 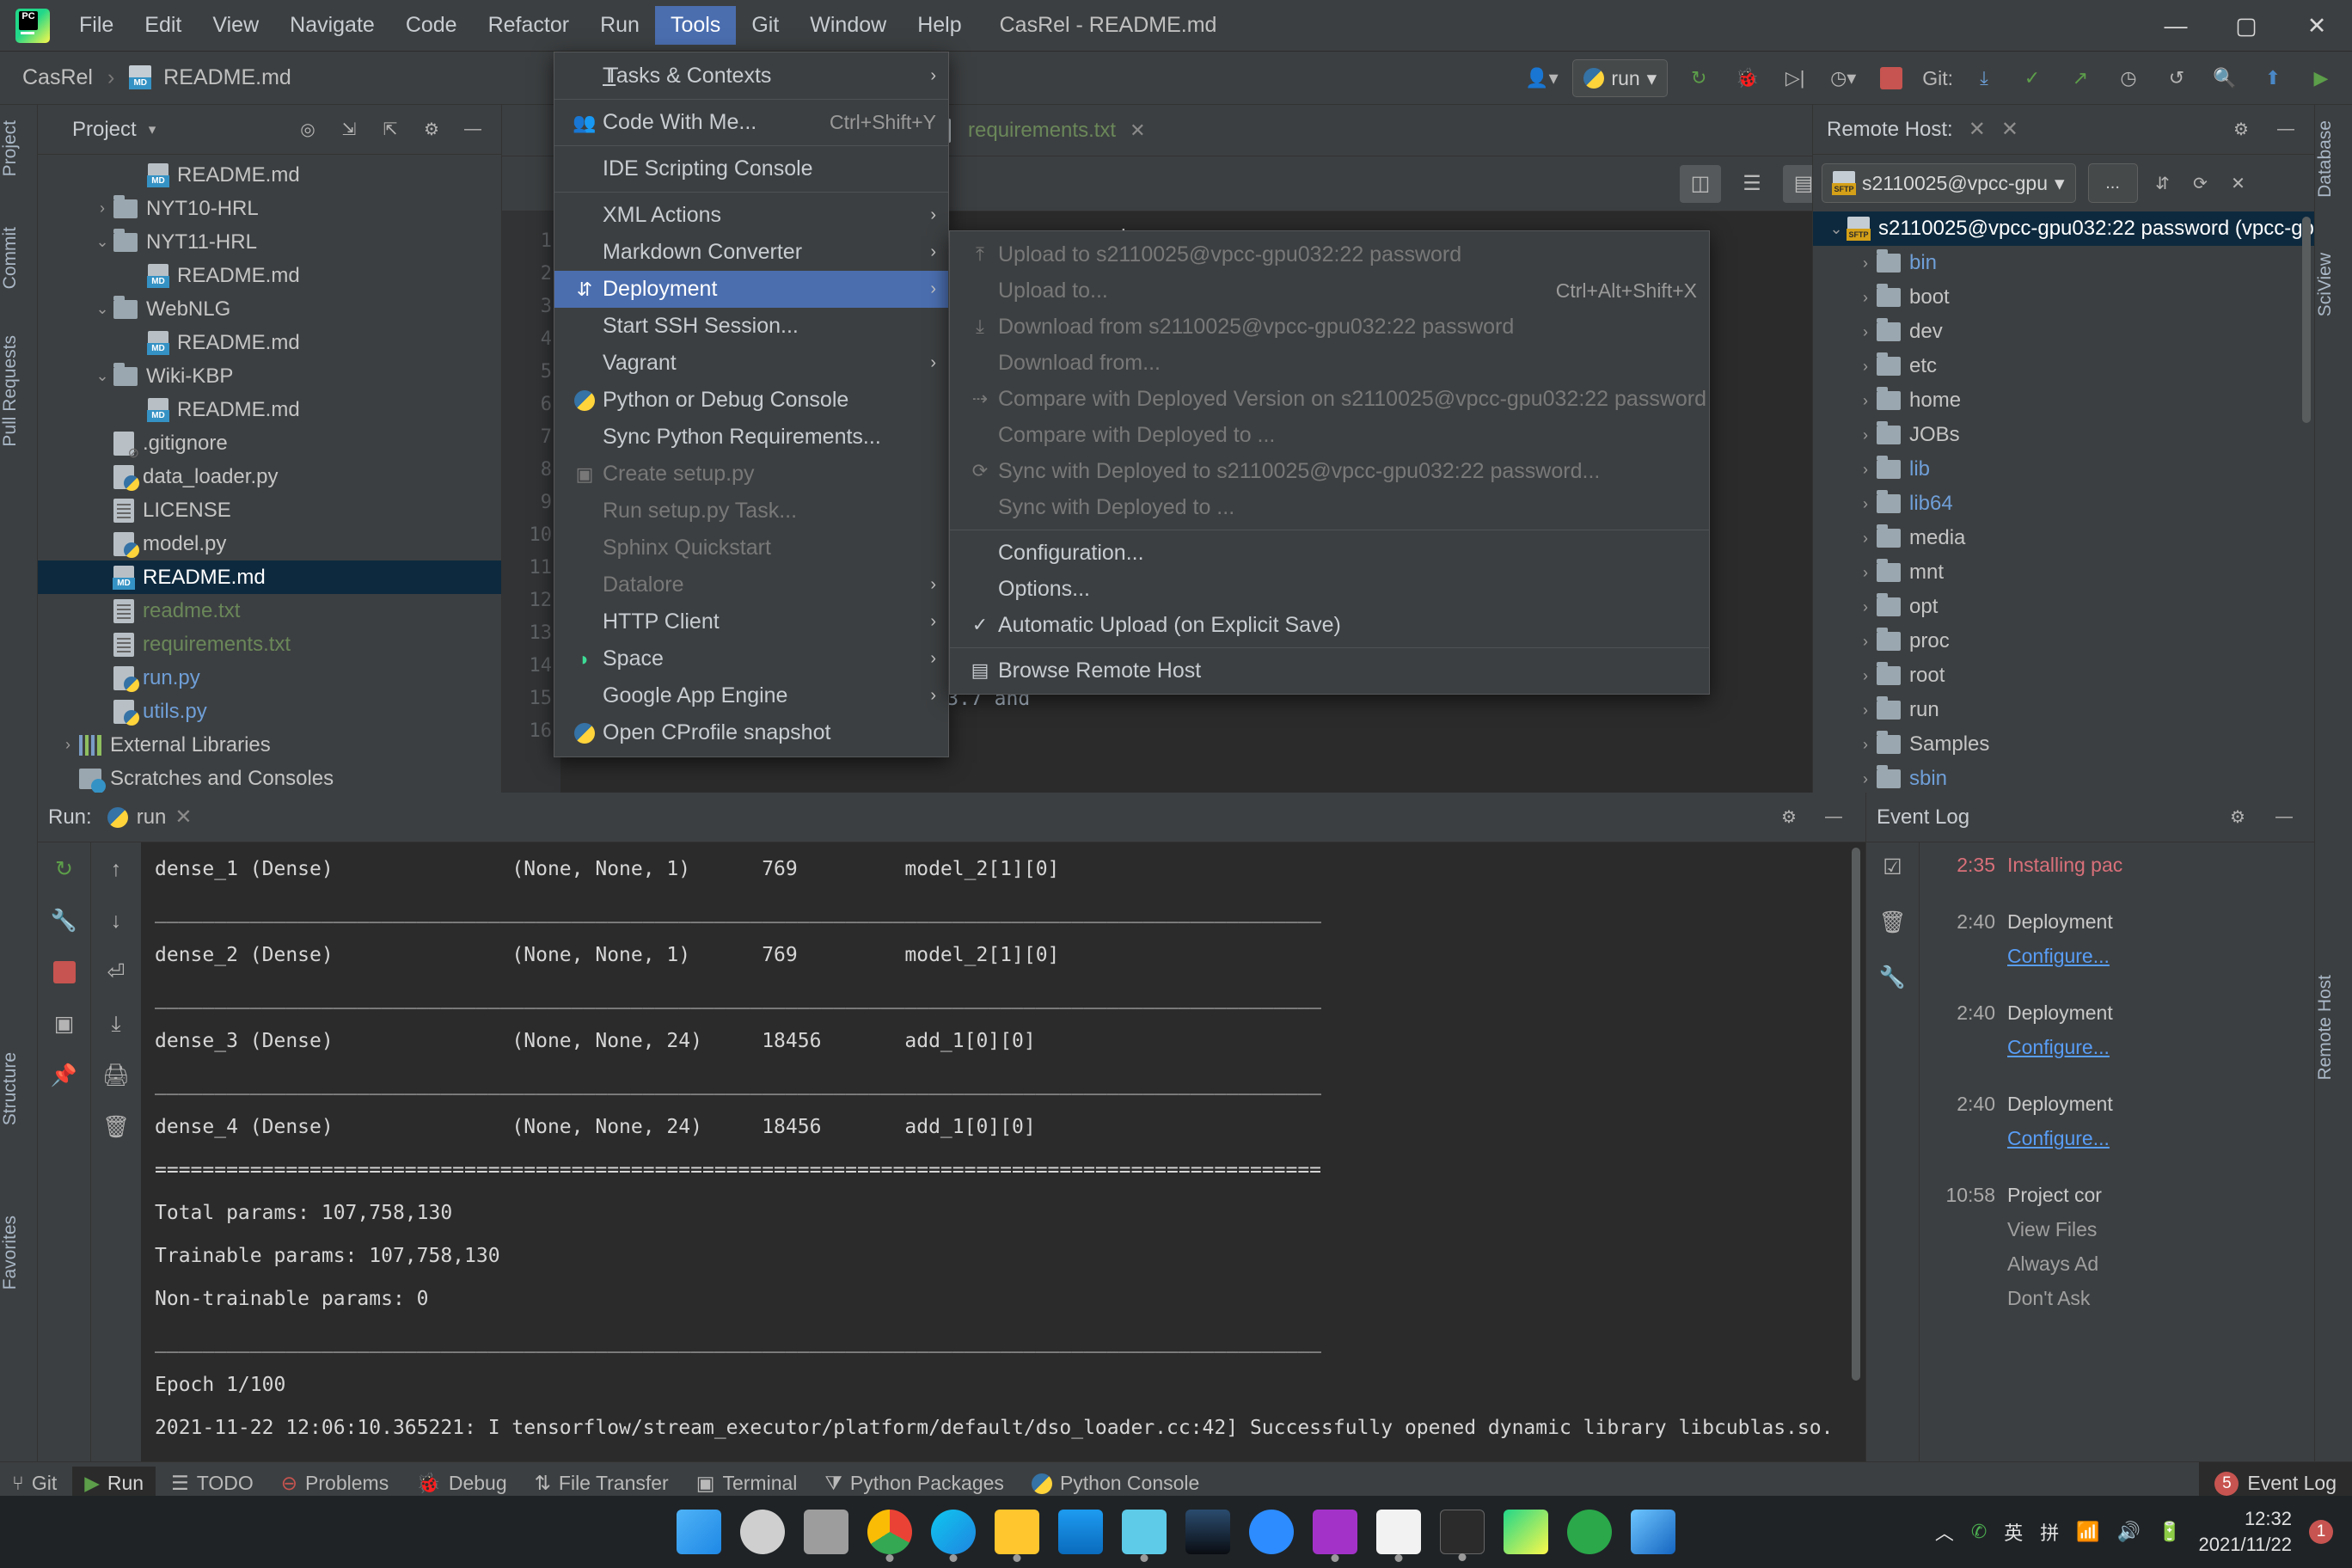 I want to click on layout-icon: ▣, so click(x=64, y=1023).